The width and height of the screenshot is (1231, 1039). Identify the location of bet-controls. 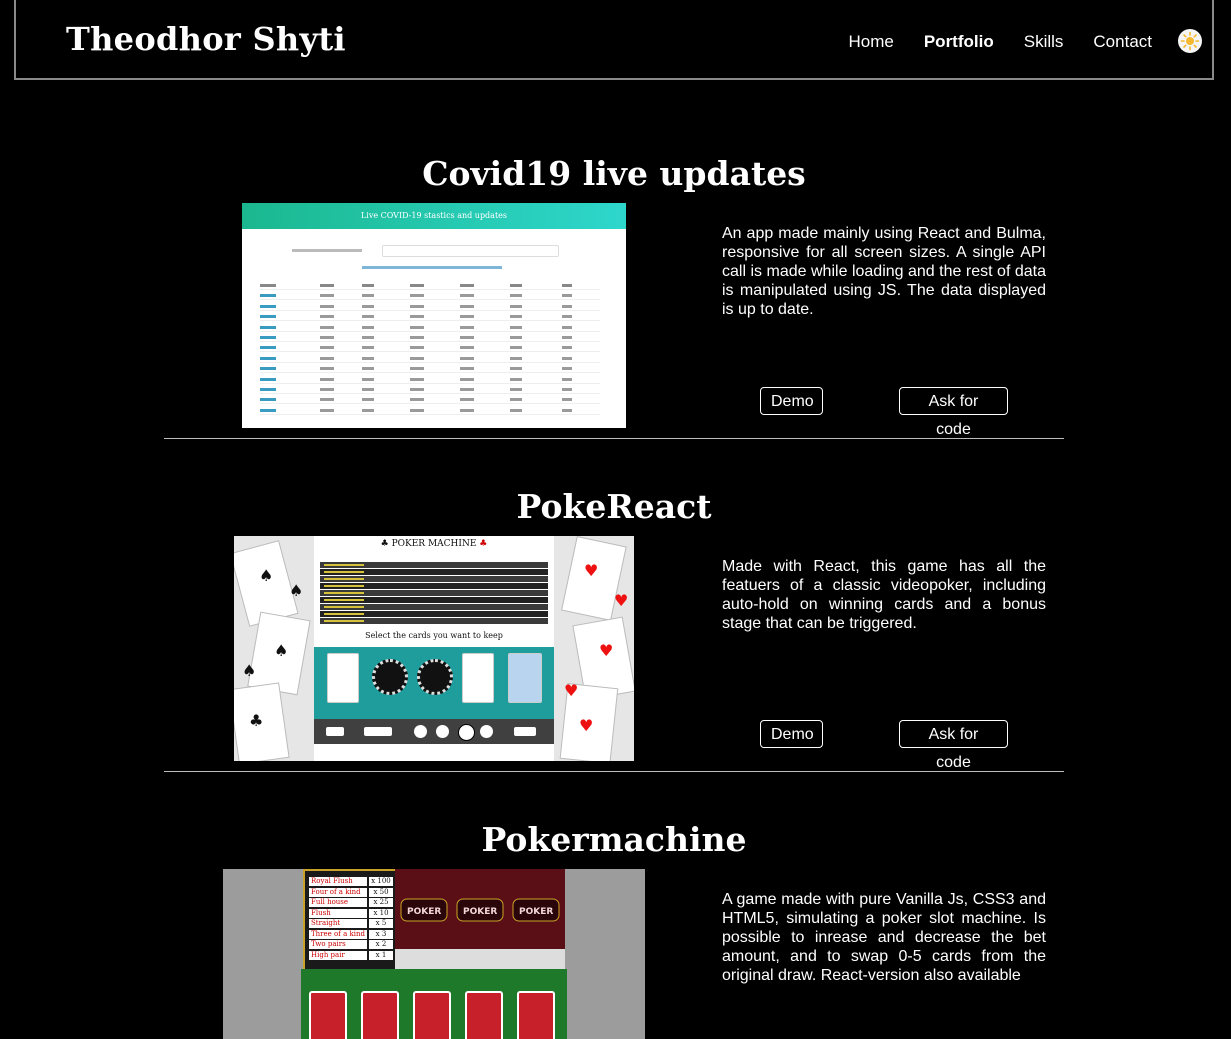
(480, 959).